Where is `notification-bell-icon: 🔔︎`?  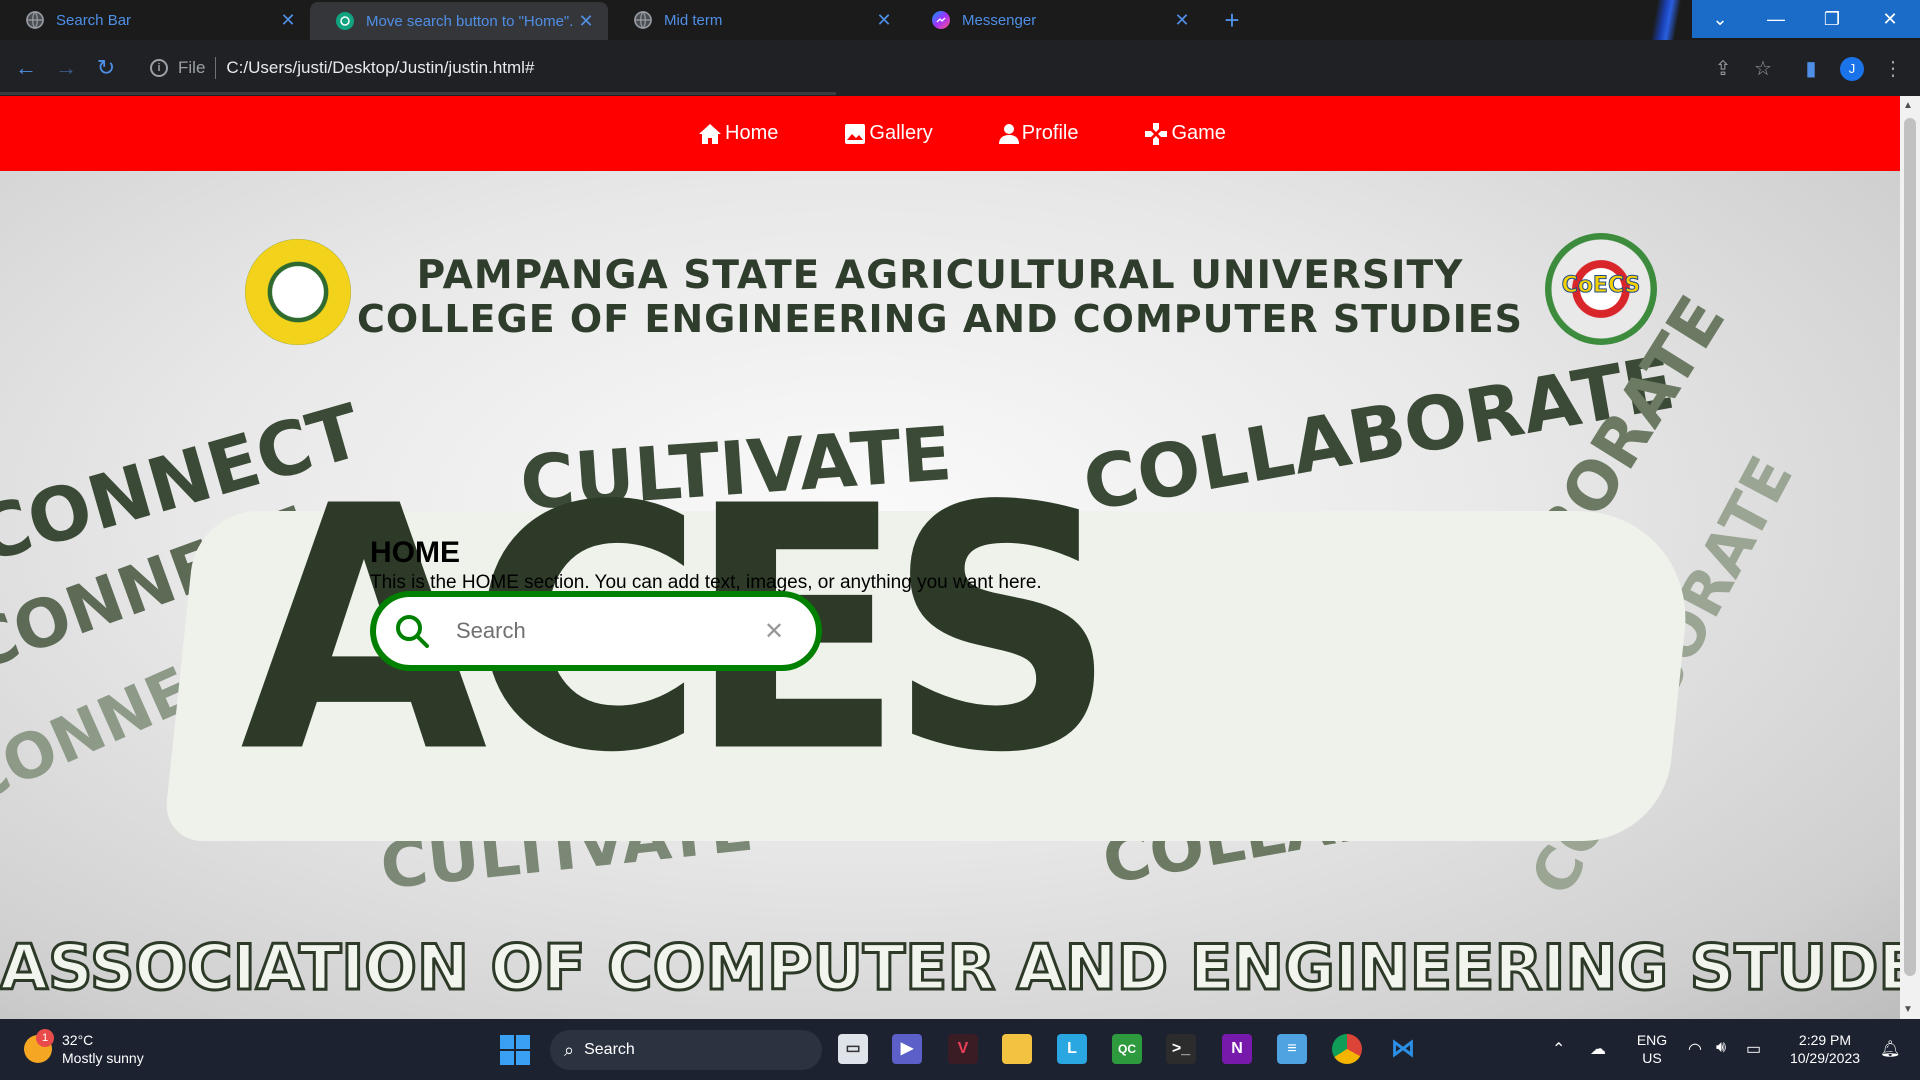 notification-bell-icon: 🔔︎ is located at coordinates (1890, 1049).